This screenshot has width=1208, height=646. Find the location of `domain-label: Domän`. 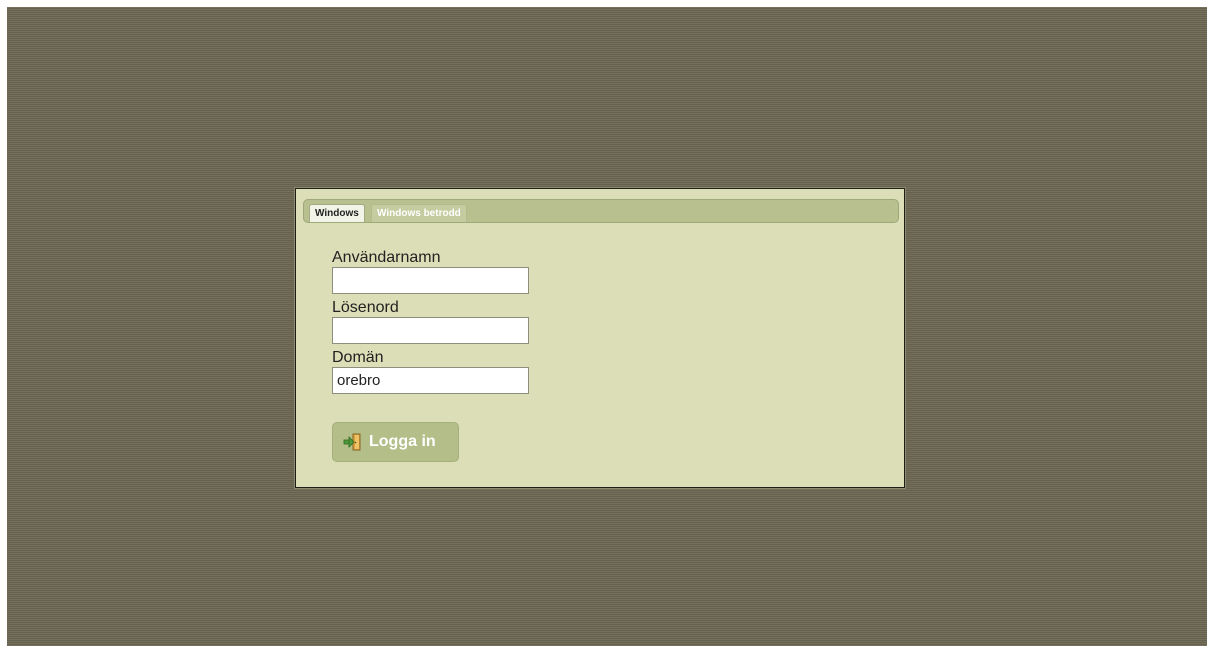

domain-label: Domän is located at coordinates (358, 357).